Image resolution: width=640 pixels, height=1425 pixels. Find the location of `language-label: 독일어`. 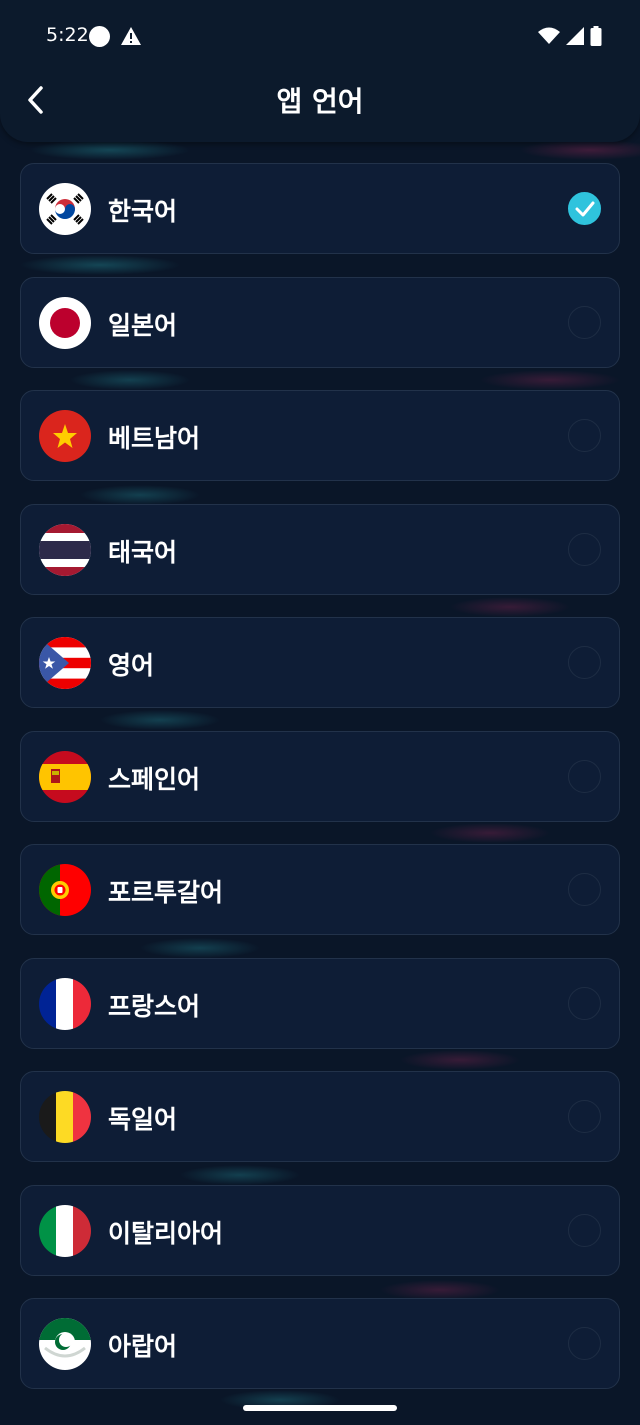

language-label: 독일어 is located at coordinates (143, 1119).